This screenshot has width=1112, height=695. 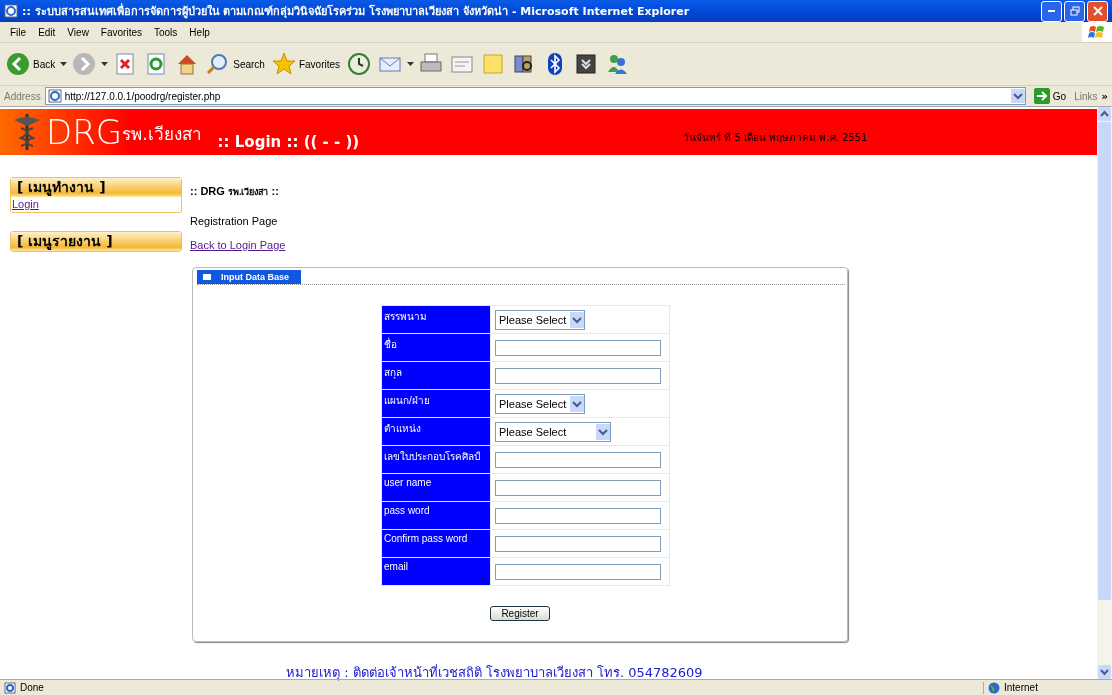 I want to click on go-arrow-icon, so click(x=1041, y=96).